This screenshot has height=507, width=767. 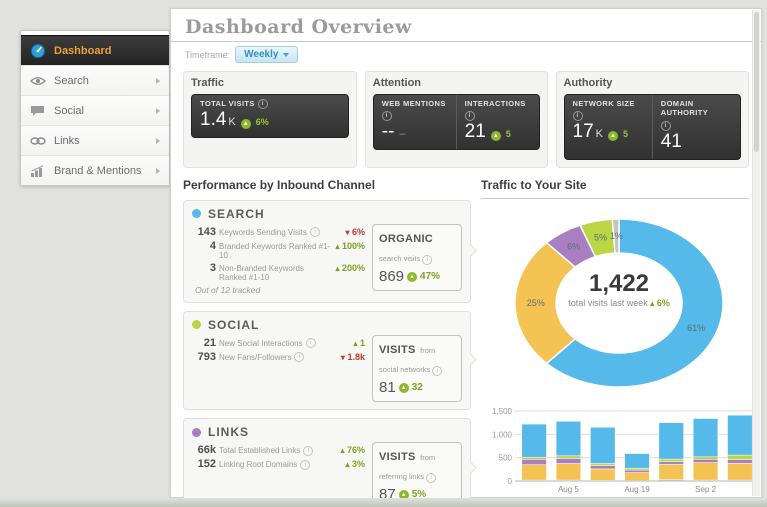 I want to click on row-delta: ▴ 76%, so click(x=352, y=450).